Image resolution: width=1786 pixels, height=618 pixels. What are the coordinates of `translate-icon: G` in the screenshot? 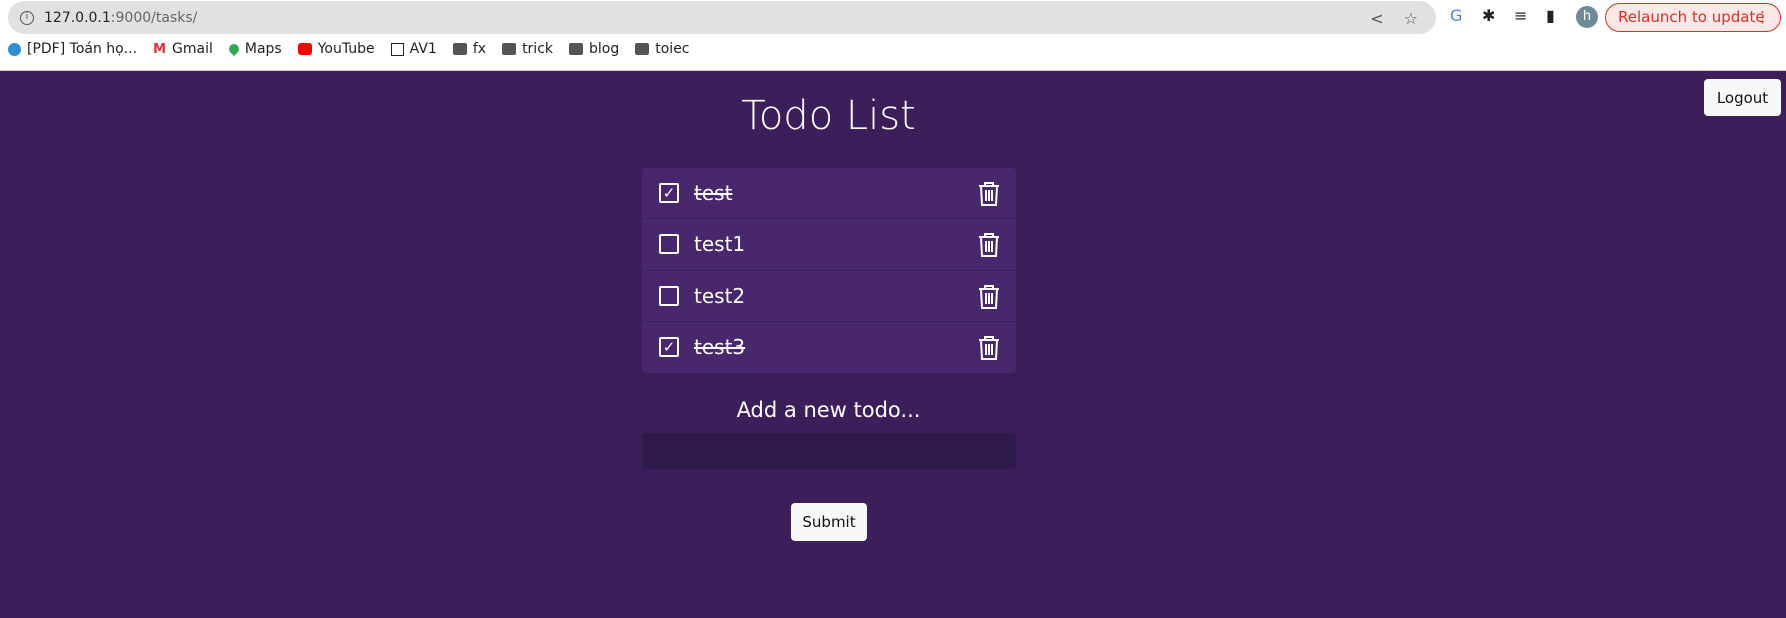 It's located at (1456, 15).